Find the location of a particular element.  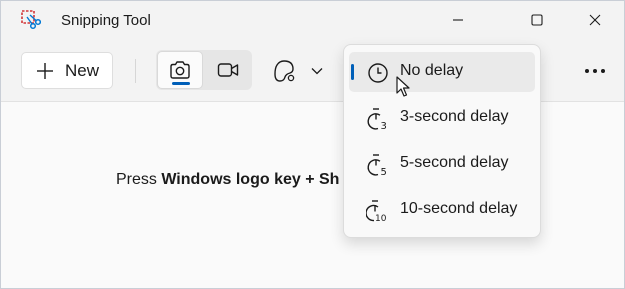

menu-item-no-delay: No delay is located at coordinates (442, 72).